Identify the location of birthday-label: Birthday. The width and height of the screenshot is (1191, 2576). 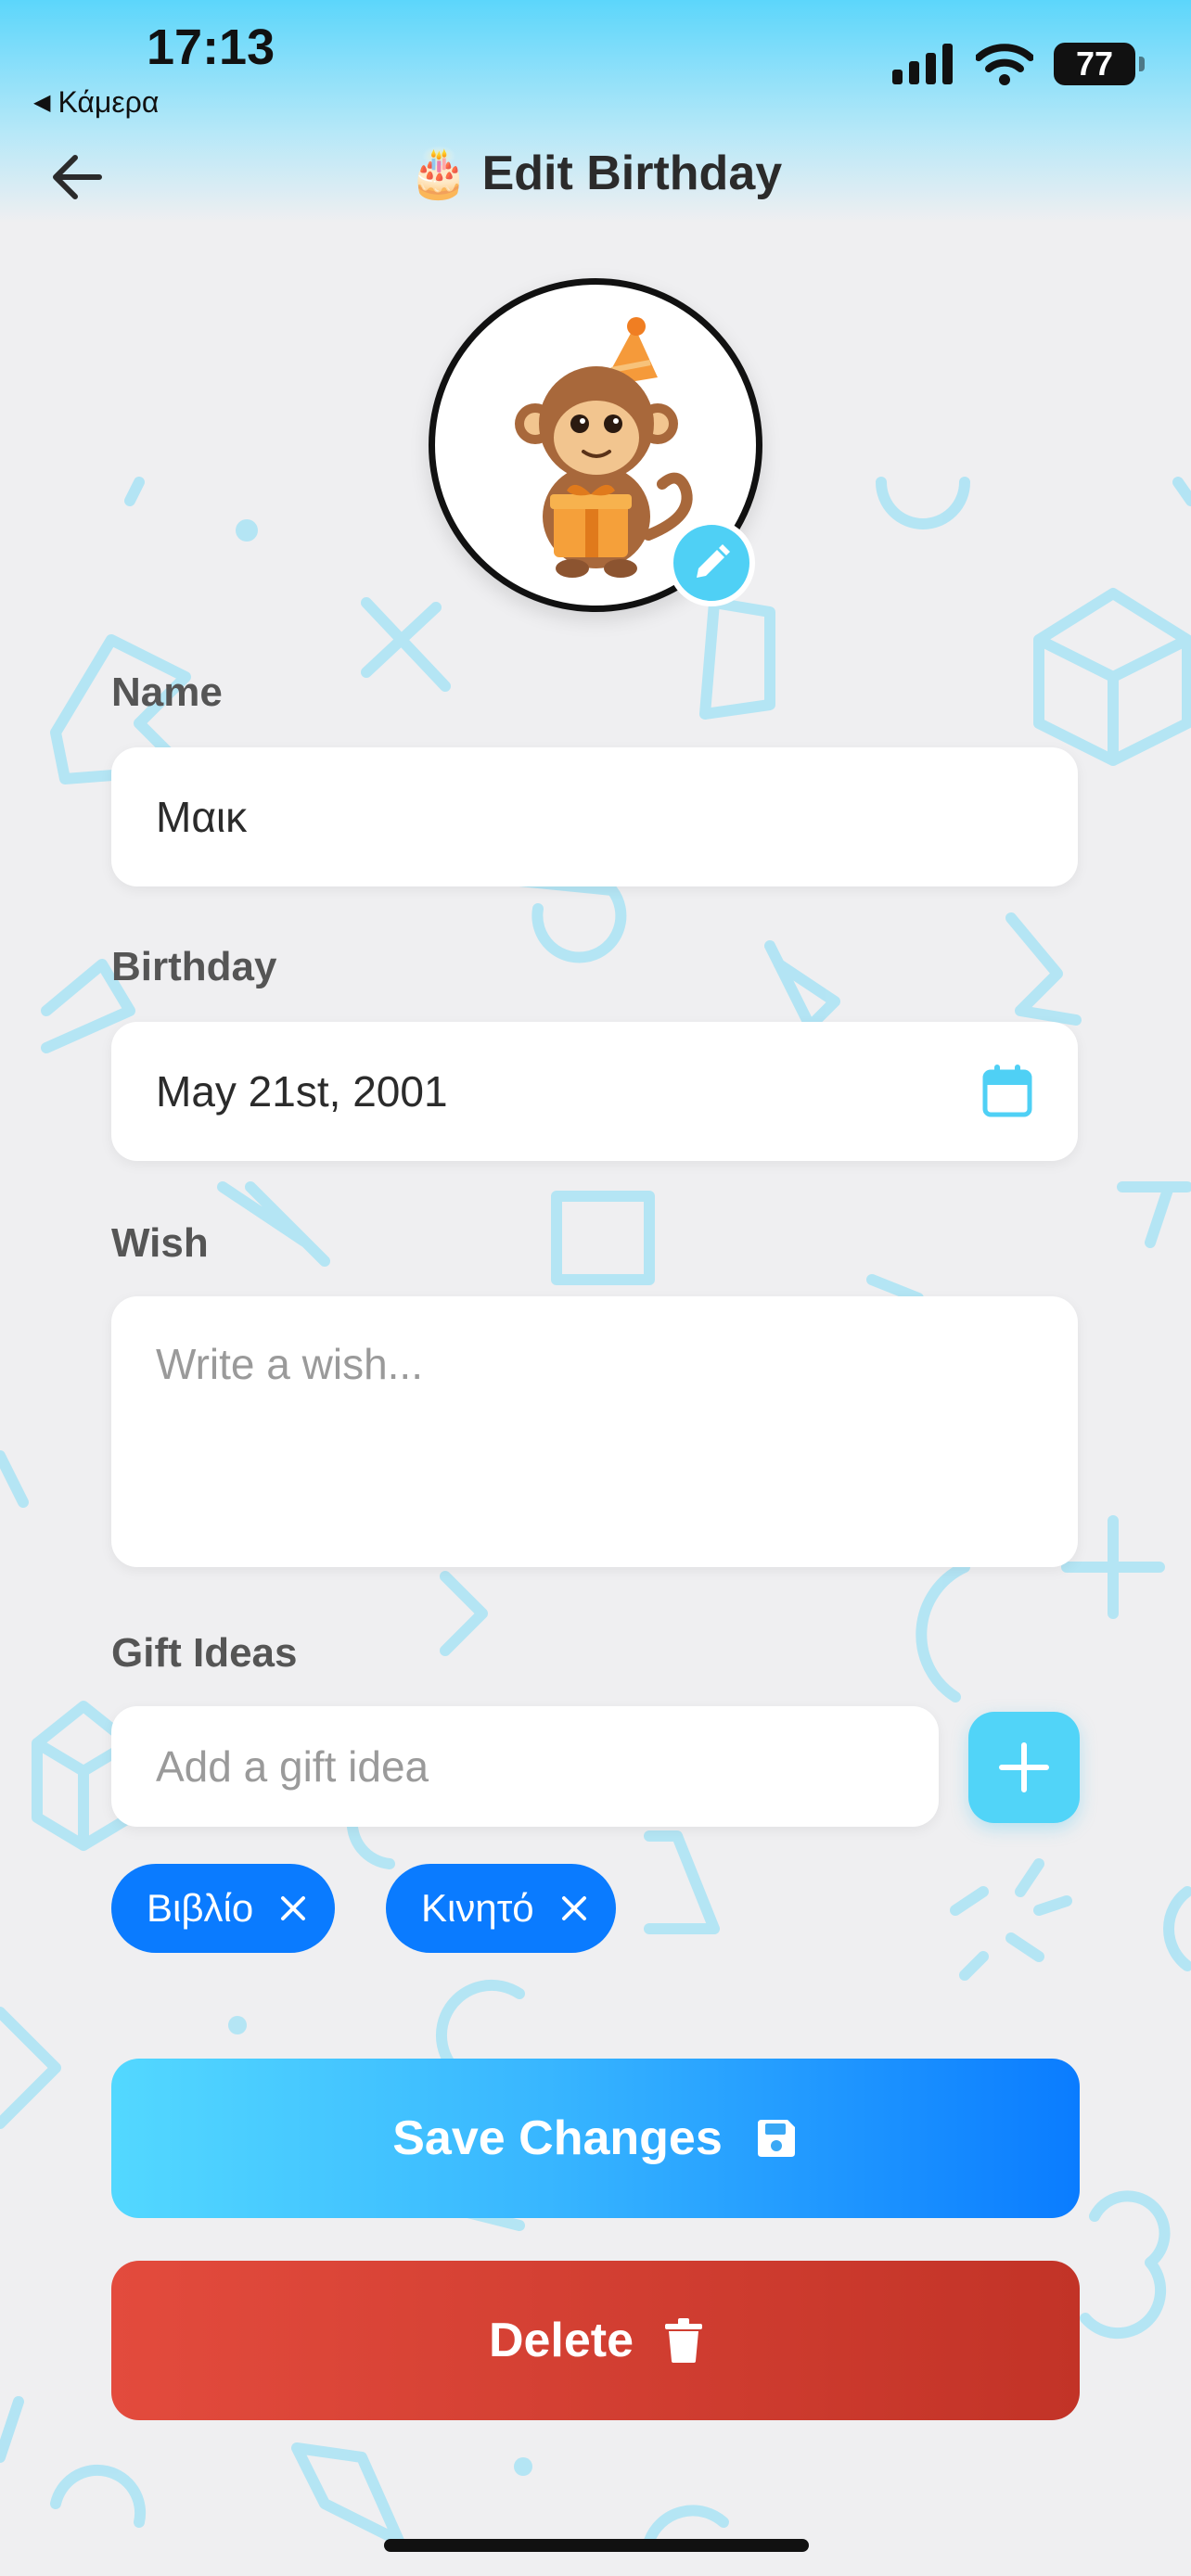
(194, 966).